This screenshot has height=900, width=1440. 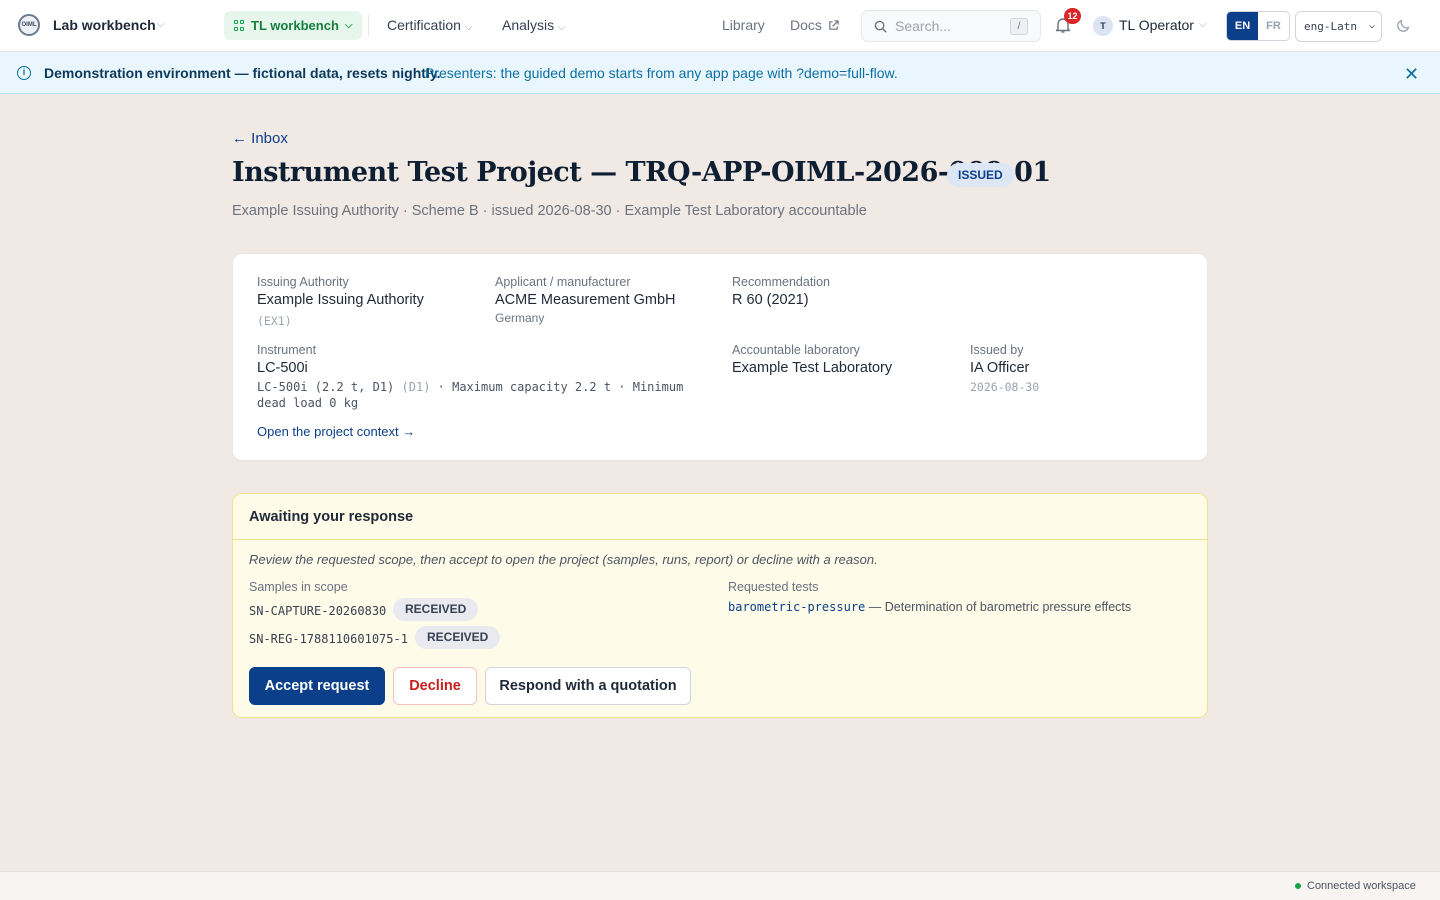 I want to click on samples-label: Samples in scope, so click(x=298, y=587).